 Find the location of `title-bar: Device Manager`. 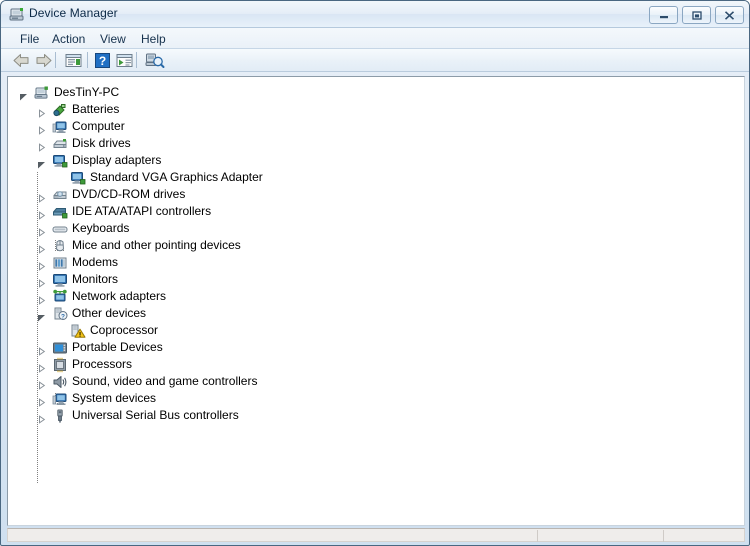

title-bar: Device Manager is located at coordinates (375, 14).